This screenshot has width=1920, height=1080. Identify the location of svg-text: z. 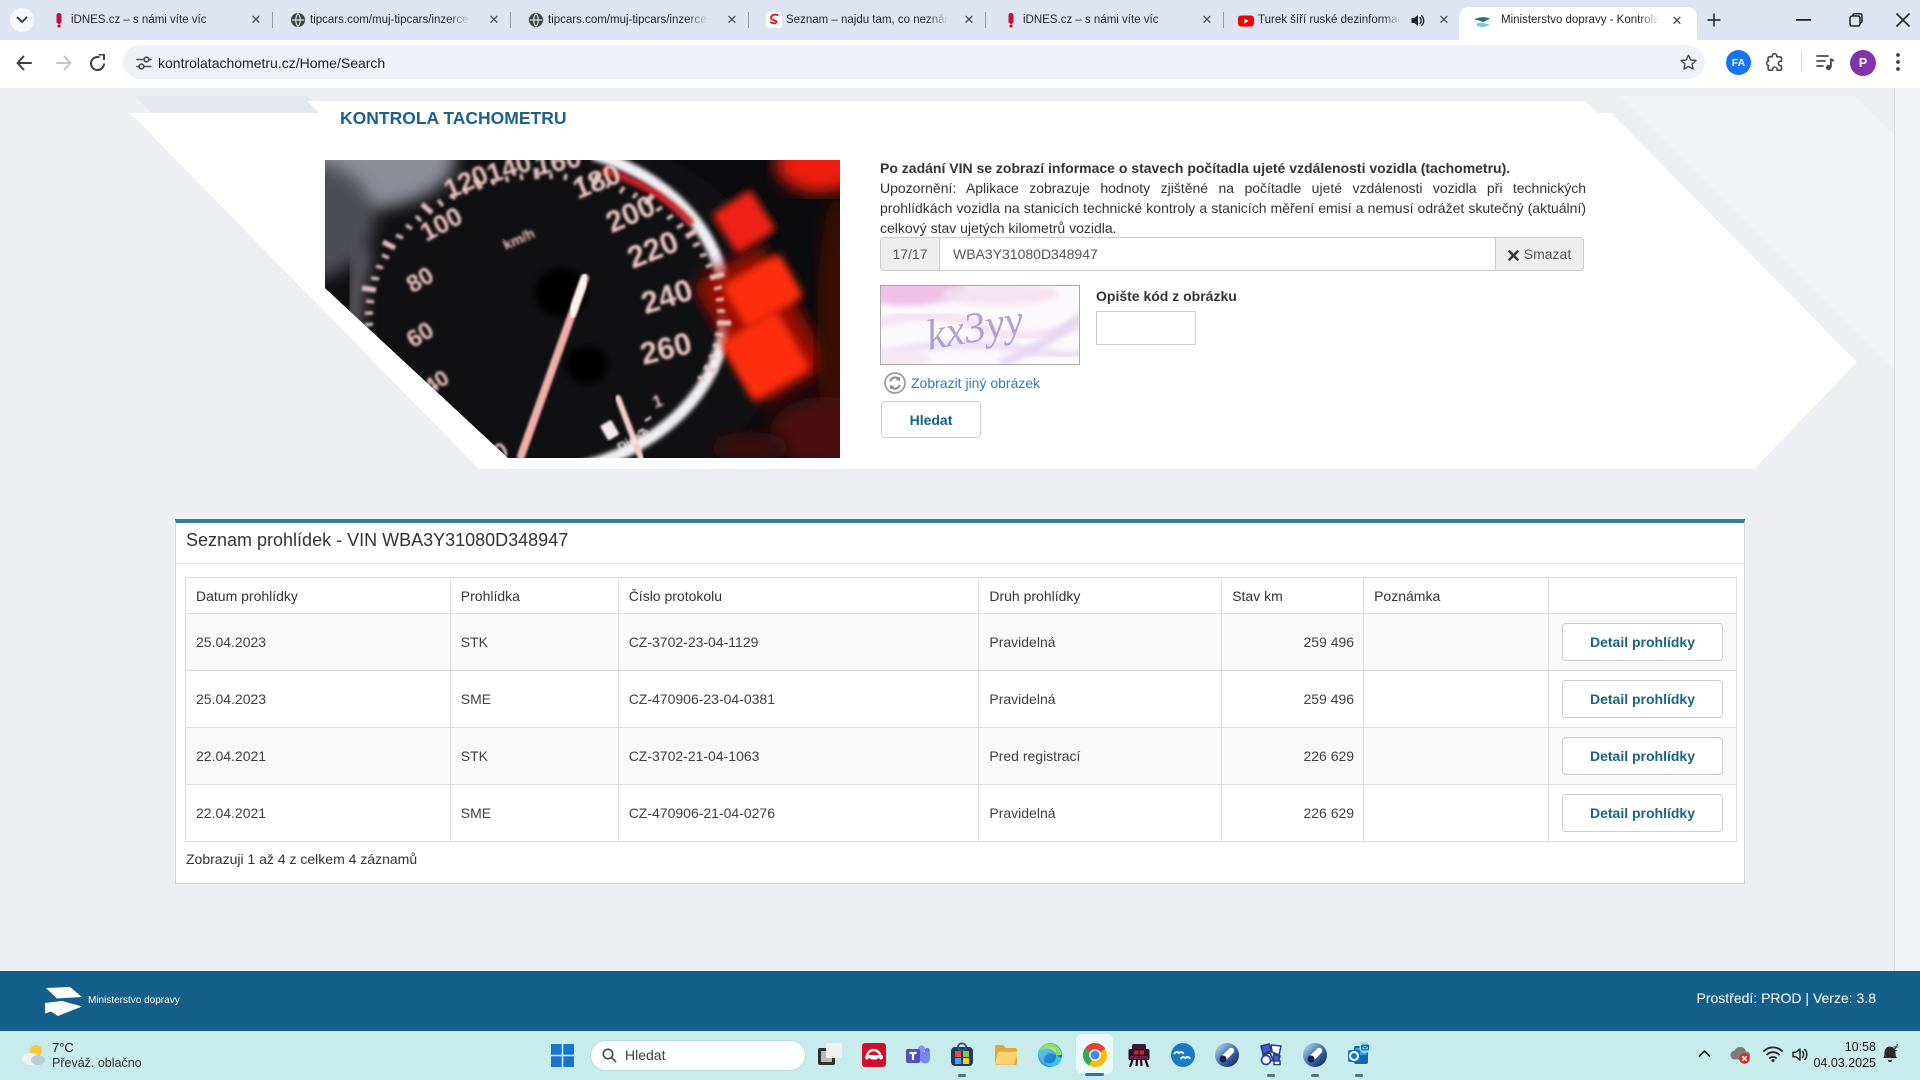
(1897, 1047).